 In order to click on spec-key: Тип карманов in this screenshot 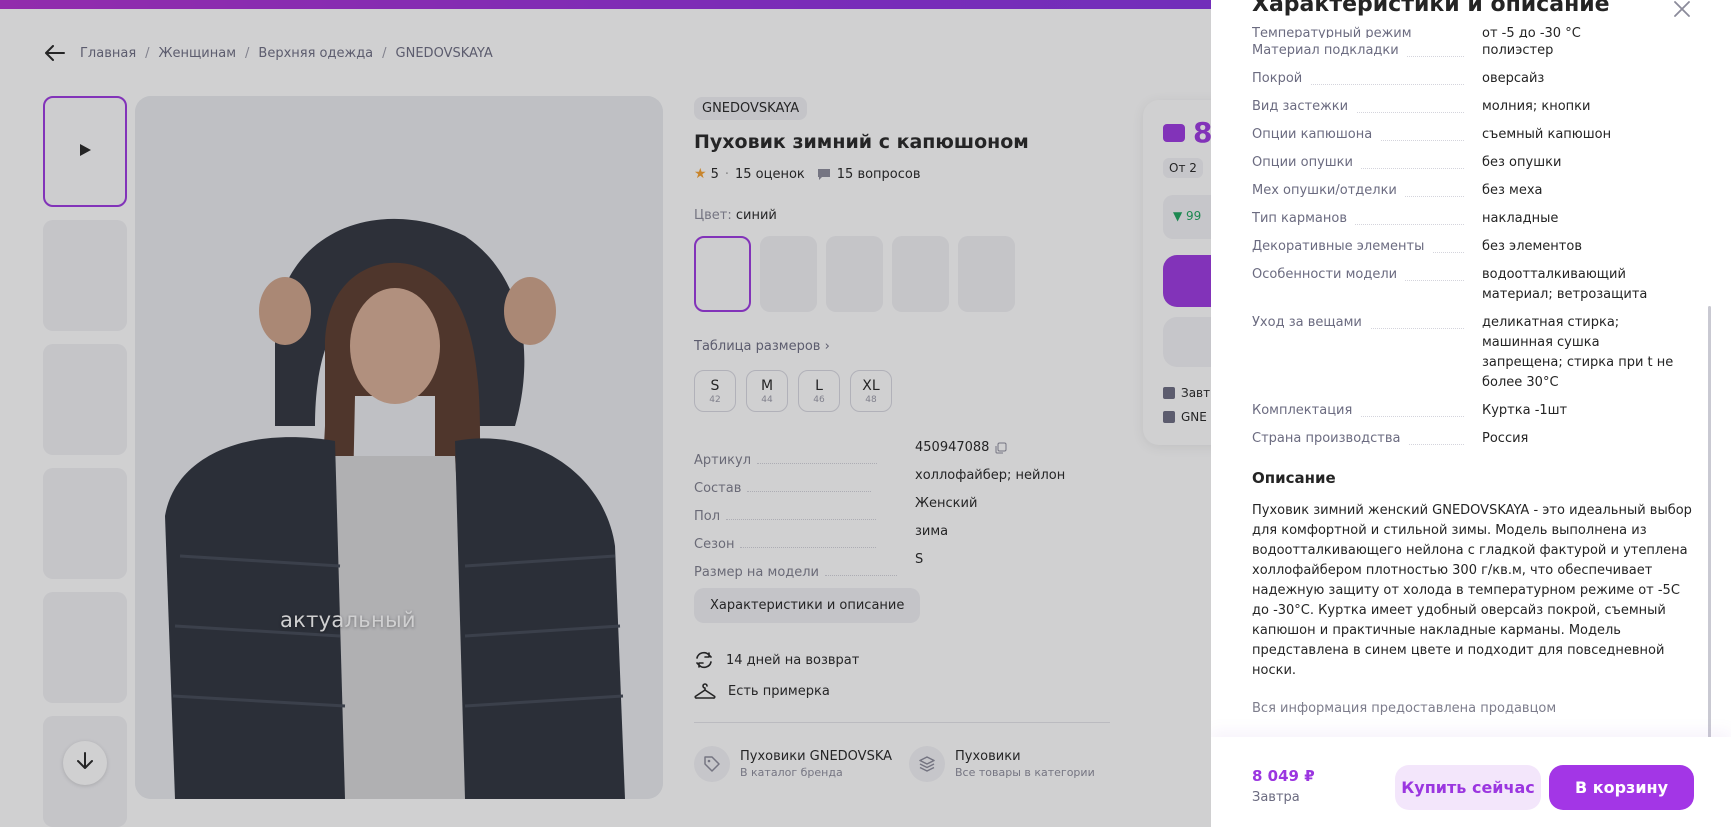, I will do `click(1303, 218)`.